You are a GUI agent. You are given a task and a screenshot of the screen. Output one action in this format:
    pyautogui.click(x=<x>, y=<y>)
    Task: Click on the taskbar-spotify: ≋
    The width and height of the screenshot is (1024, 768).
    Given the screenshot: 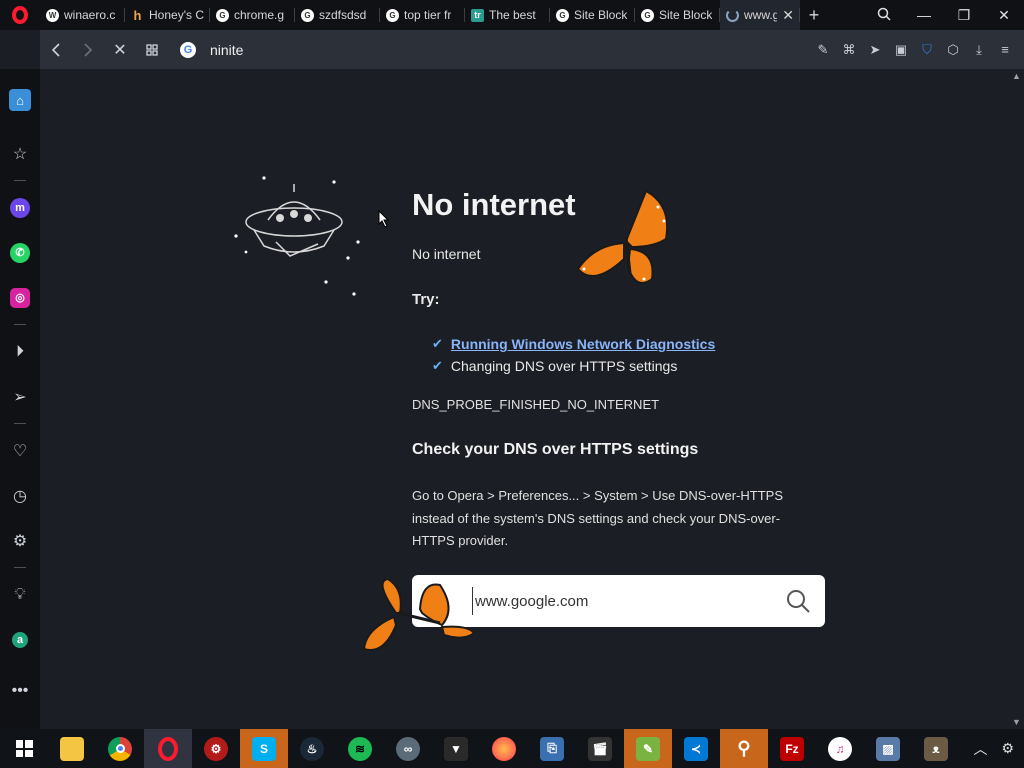 What is the action you would take?
    pyautogui.click(x=360, y=748)
    